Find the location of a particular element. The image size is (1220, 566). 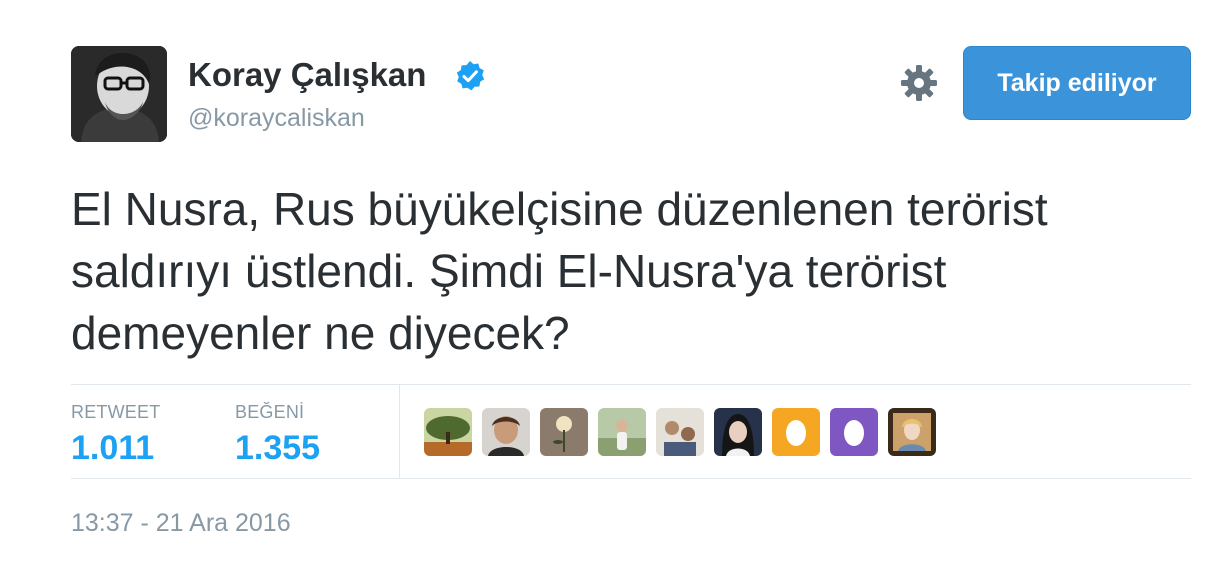

following-button: Takip ediliyor is located at coordinates (1077, 83).